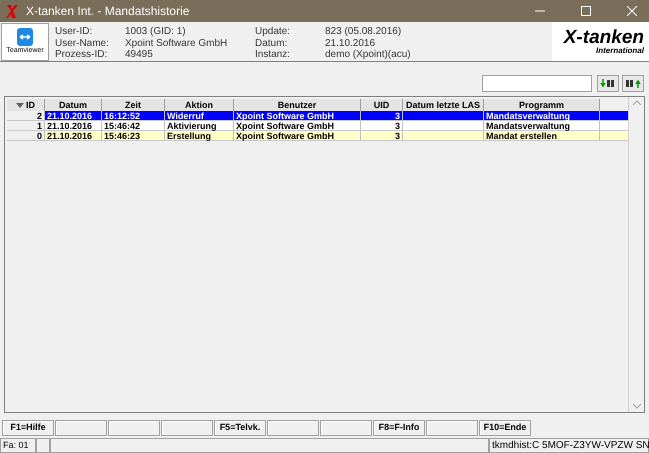  Describe the element at coordinates (542, 135) in the screenshot. I see `table-cell: Mandat erstellen` at that location.